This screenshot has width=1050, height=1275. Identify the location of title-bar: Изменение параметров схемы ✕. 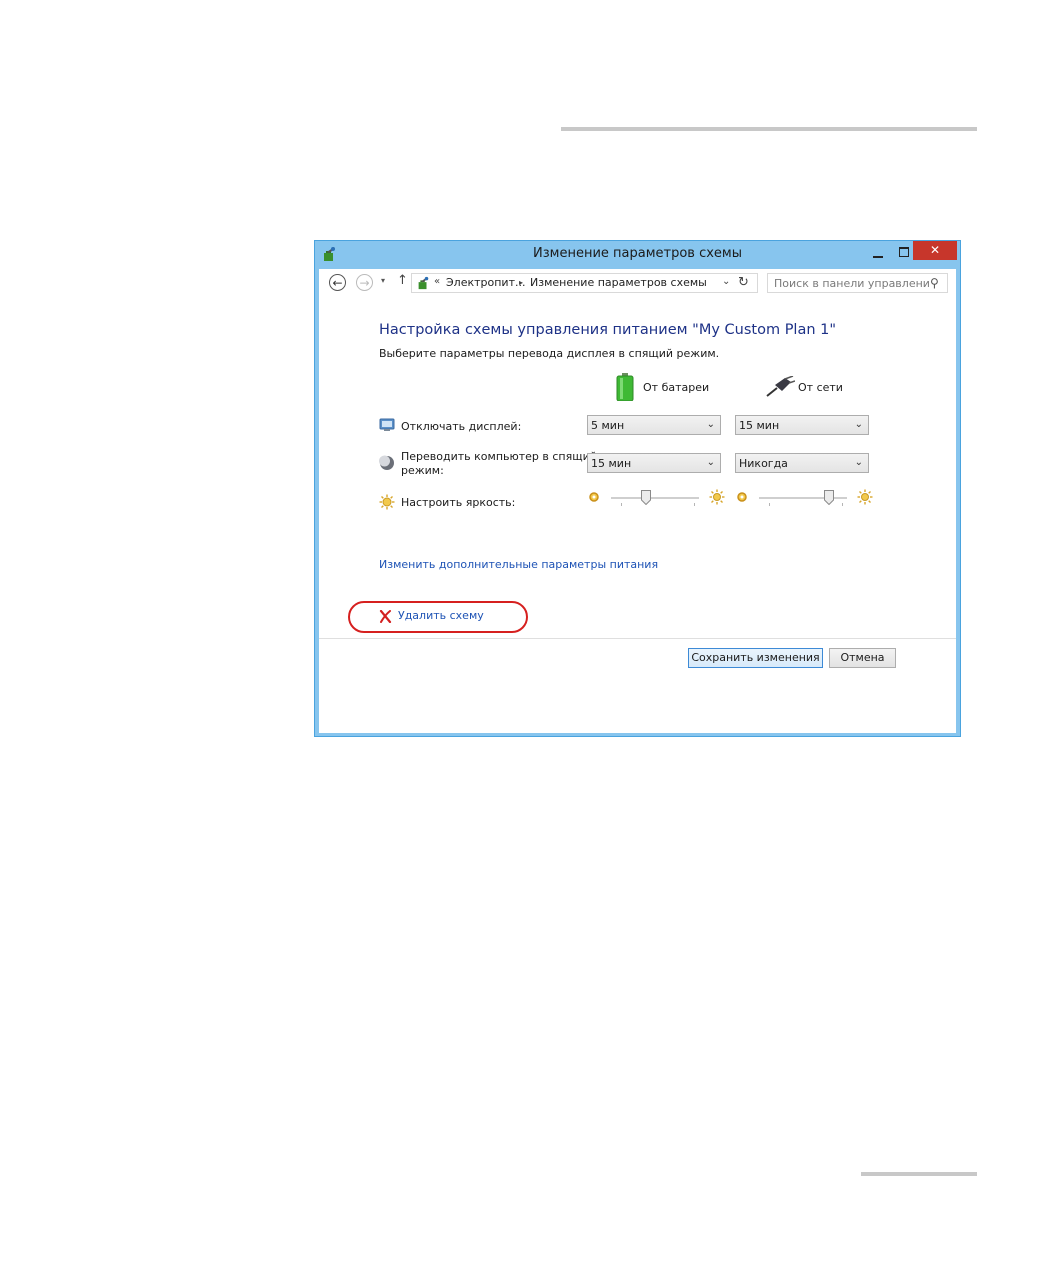
(637, 254).